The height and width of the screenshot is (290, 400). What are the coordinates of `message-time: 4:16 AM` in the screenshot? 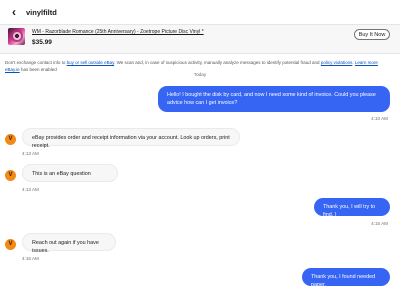 It's located at (30, 258).